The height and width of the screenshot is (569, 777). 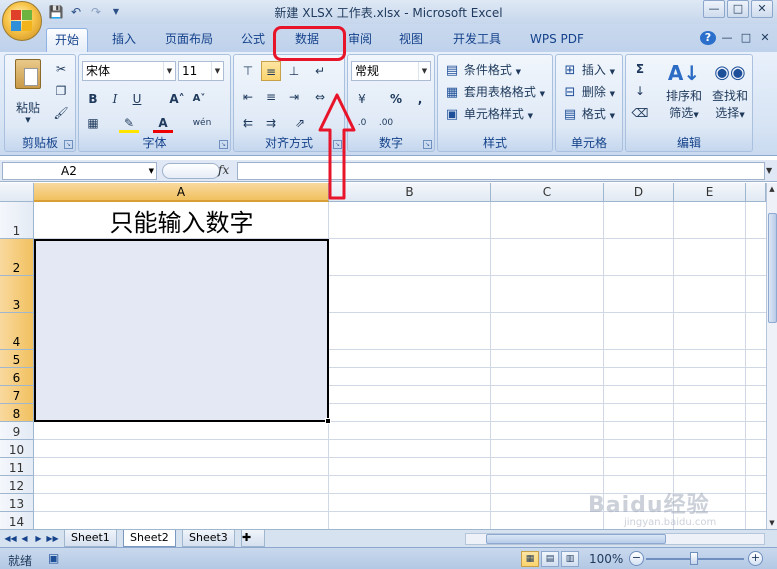 I want to click on font-size-combo: 11 ▼, so click(x=201, y=71).